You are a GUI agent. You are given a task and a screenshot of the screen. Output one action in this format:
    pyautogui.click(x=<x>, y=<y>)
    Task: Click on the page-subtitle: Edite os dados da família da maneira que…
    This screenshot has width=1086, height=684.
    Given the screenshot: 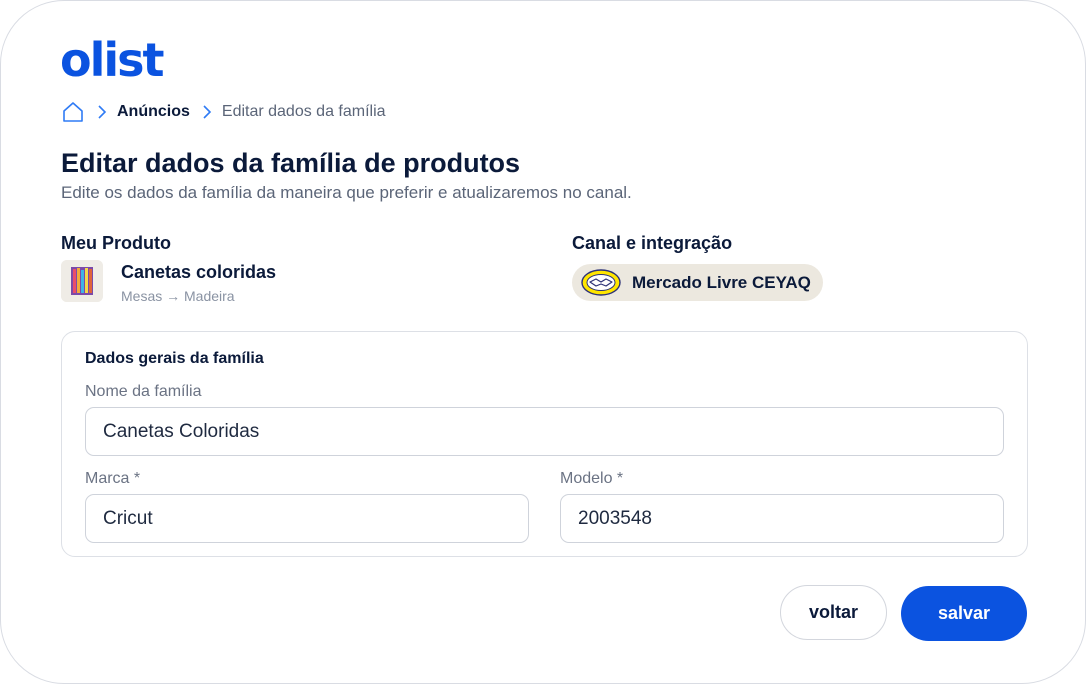 What is the action you would take?
    pyautogui.click(x=346, y=192)
    